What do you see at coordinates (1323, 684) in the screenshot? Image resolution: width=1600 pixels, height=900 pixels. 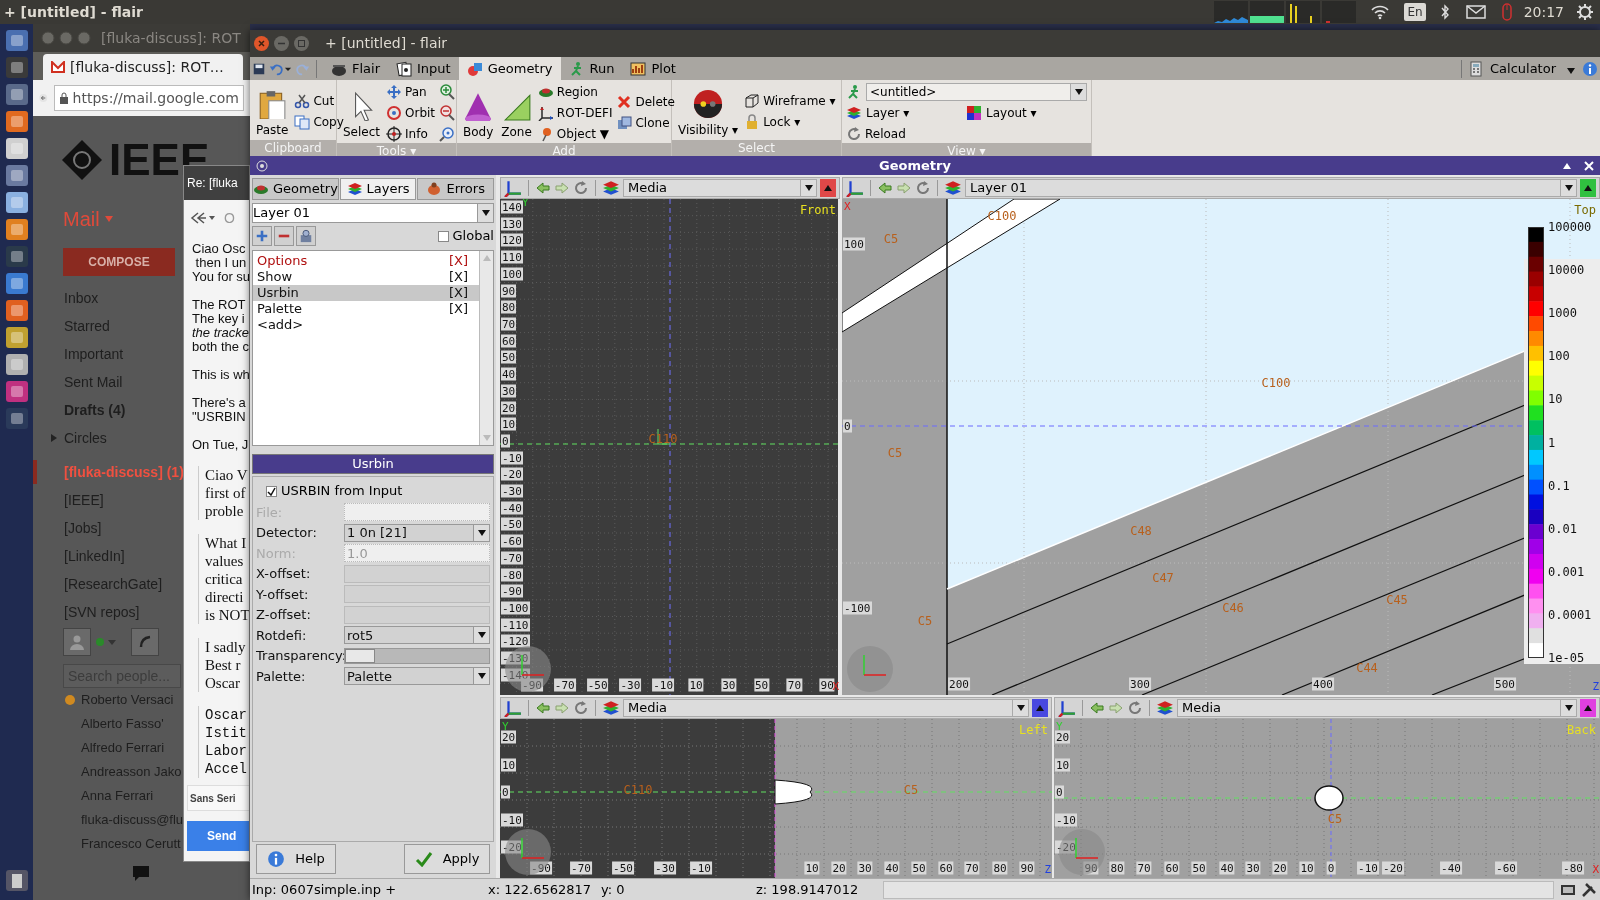 I see `axis-tick-label: 400` at bounding box center [1323, 684].